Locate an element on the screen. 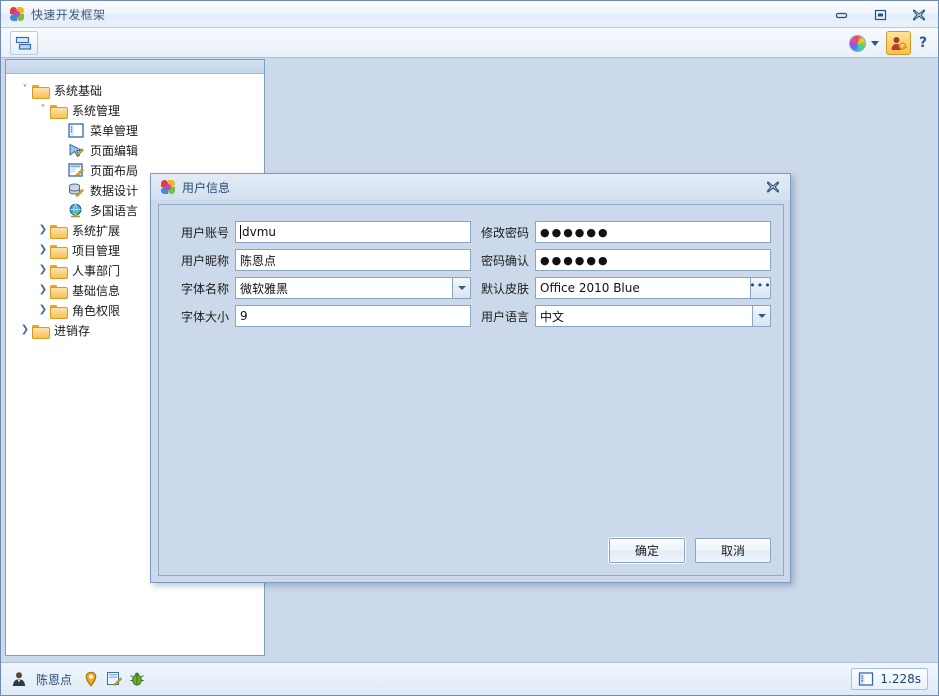 The image size is (939, 696). password-input: ●●●●●● is located at coordinates (653, 232).